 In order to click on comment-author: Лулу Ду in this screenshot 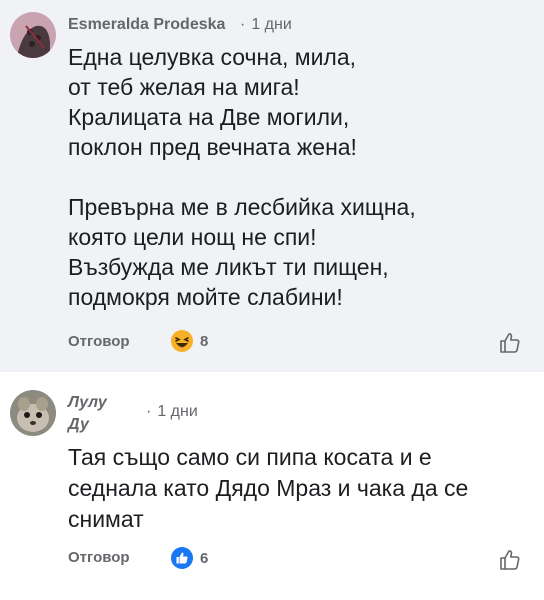, I will do `click(95, 414)`.